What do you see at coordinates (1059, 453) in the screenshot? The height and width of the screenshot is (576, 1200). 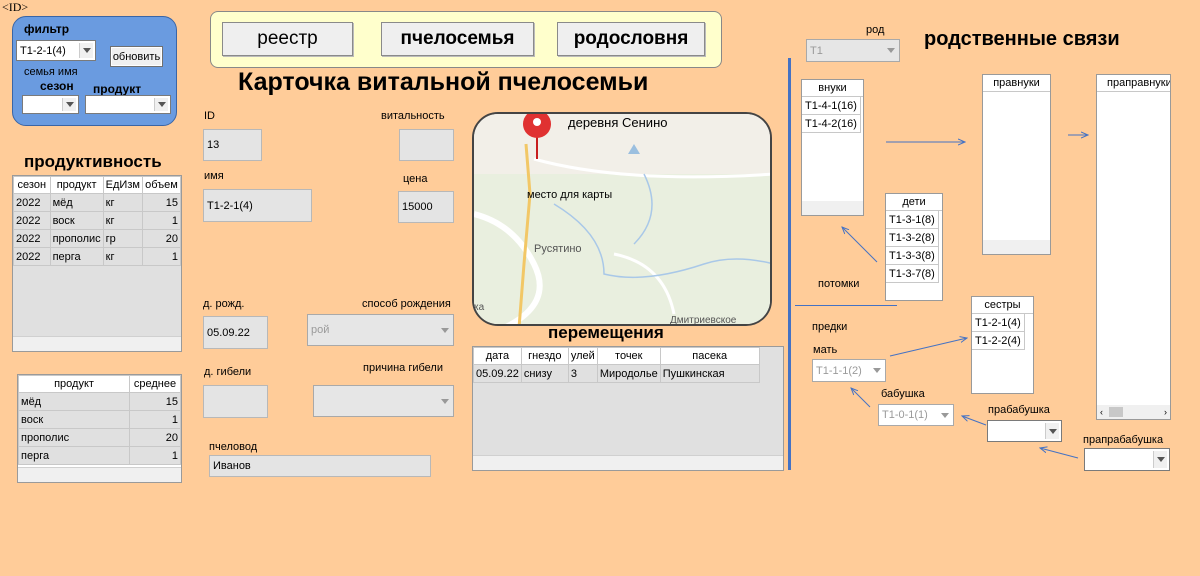 I see `arrow-to-great-grandmother` at bounding box center [1059, 453].